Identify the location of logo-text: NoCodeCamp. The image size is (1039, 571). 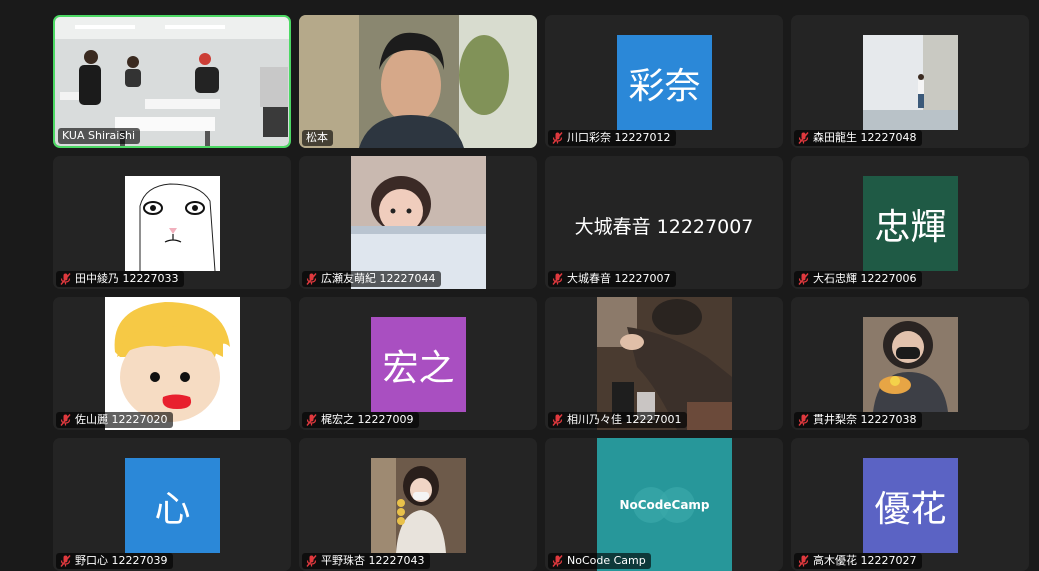
(664, 504).